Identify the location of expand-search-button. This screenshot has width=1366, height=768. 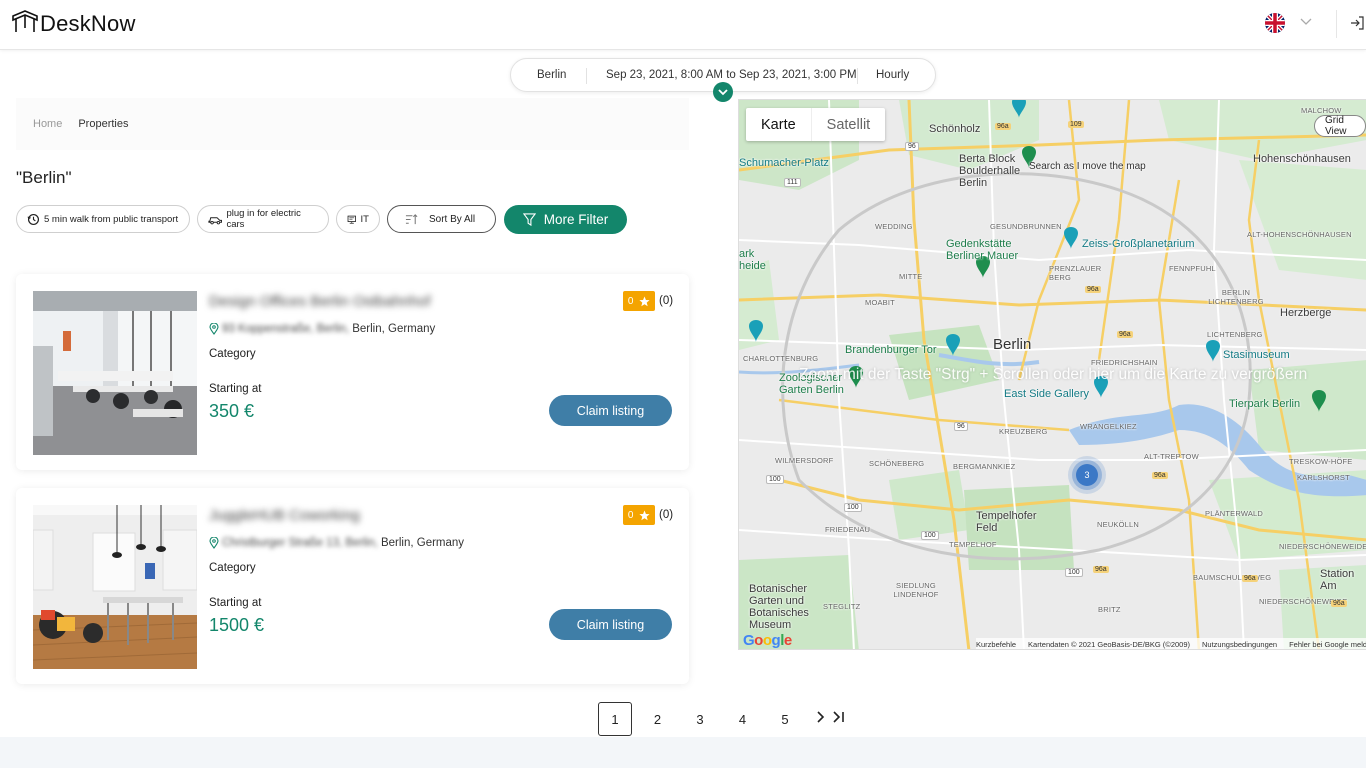
(723, 92).